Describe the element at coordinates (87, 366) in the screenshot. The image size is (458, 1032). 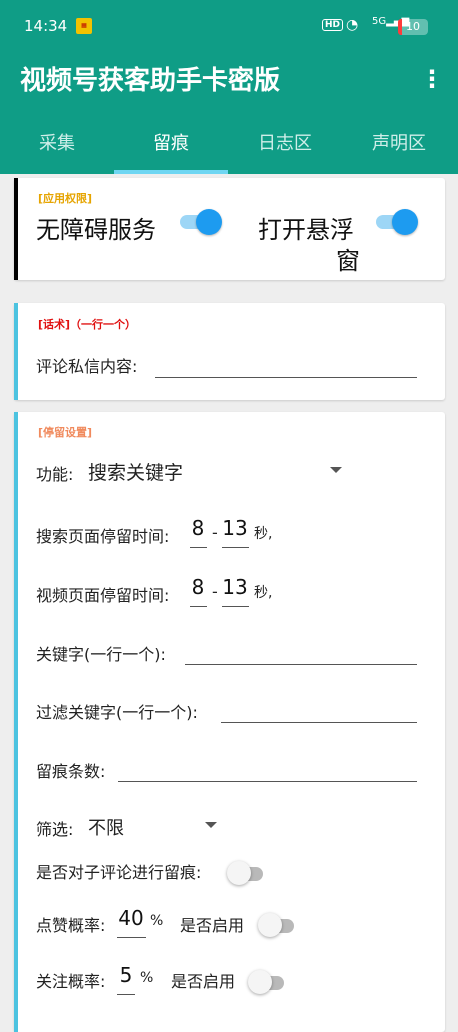
I see `comment-label: 评论私信内容:` at that location.